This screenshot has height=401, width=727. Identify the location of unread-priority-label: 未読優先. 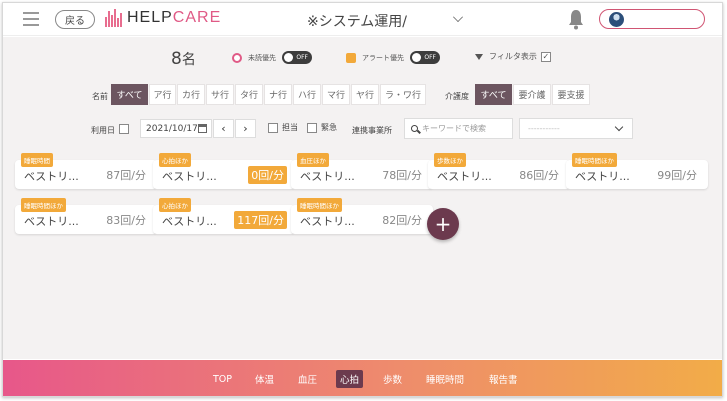
(262, 57).